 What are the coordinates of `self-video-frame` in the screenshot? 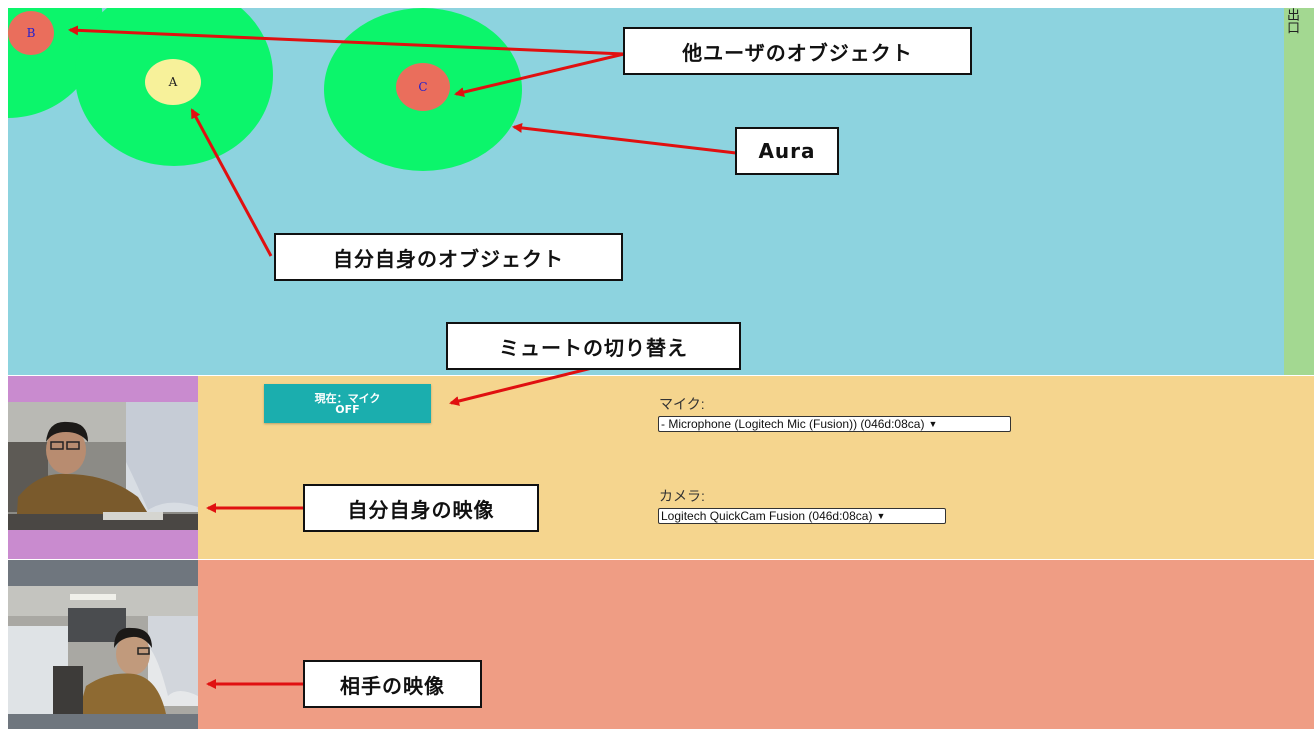 It's located at (103, 466).